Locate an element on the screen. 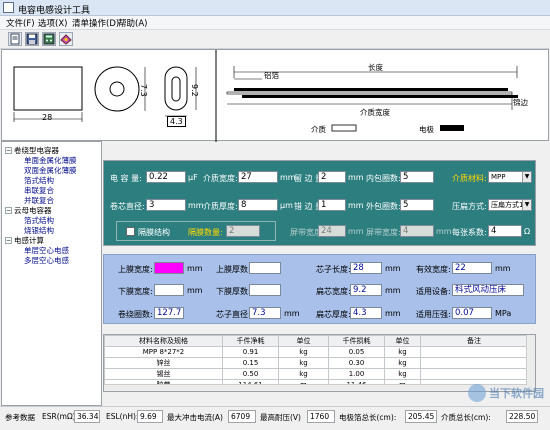 This screenshot has width=550, height=430. new-icon is located at coordinates (15, 39).